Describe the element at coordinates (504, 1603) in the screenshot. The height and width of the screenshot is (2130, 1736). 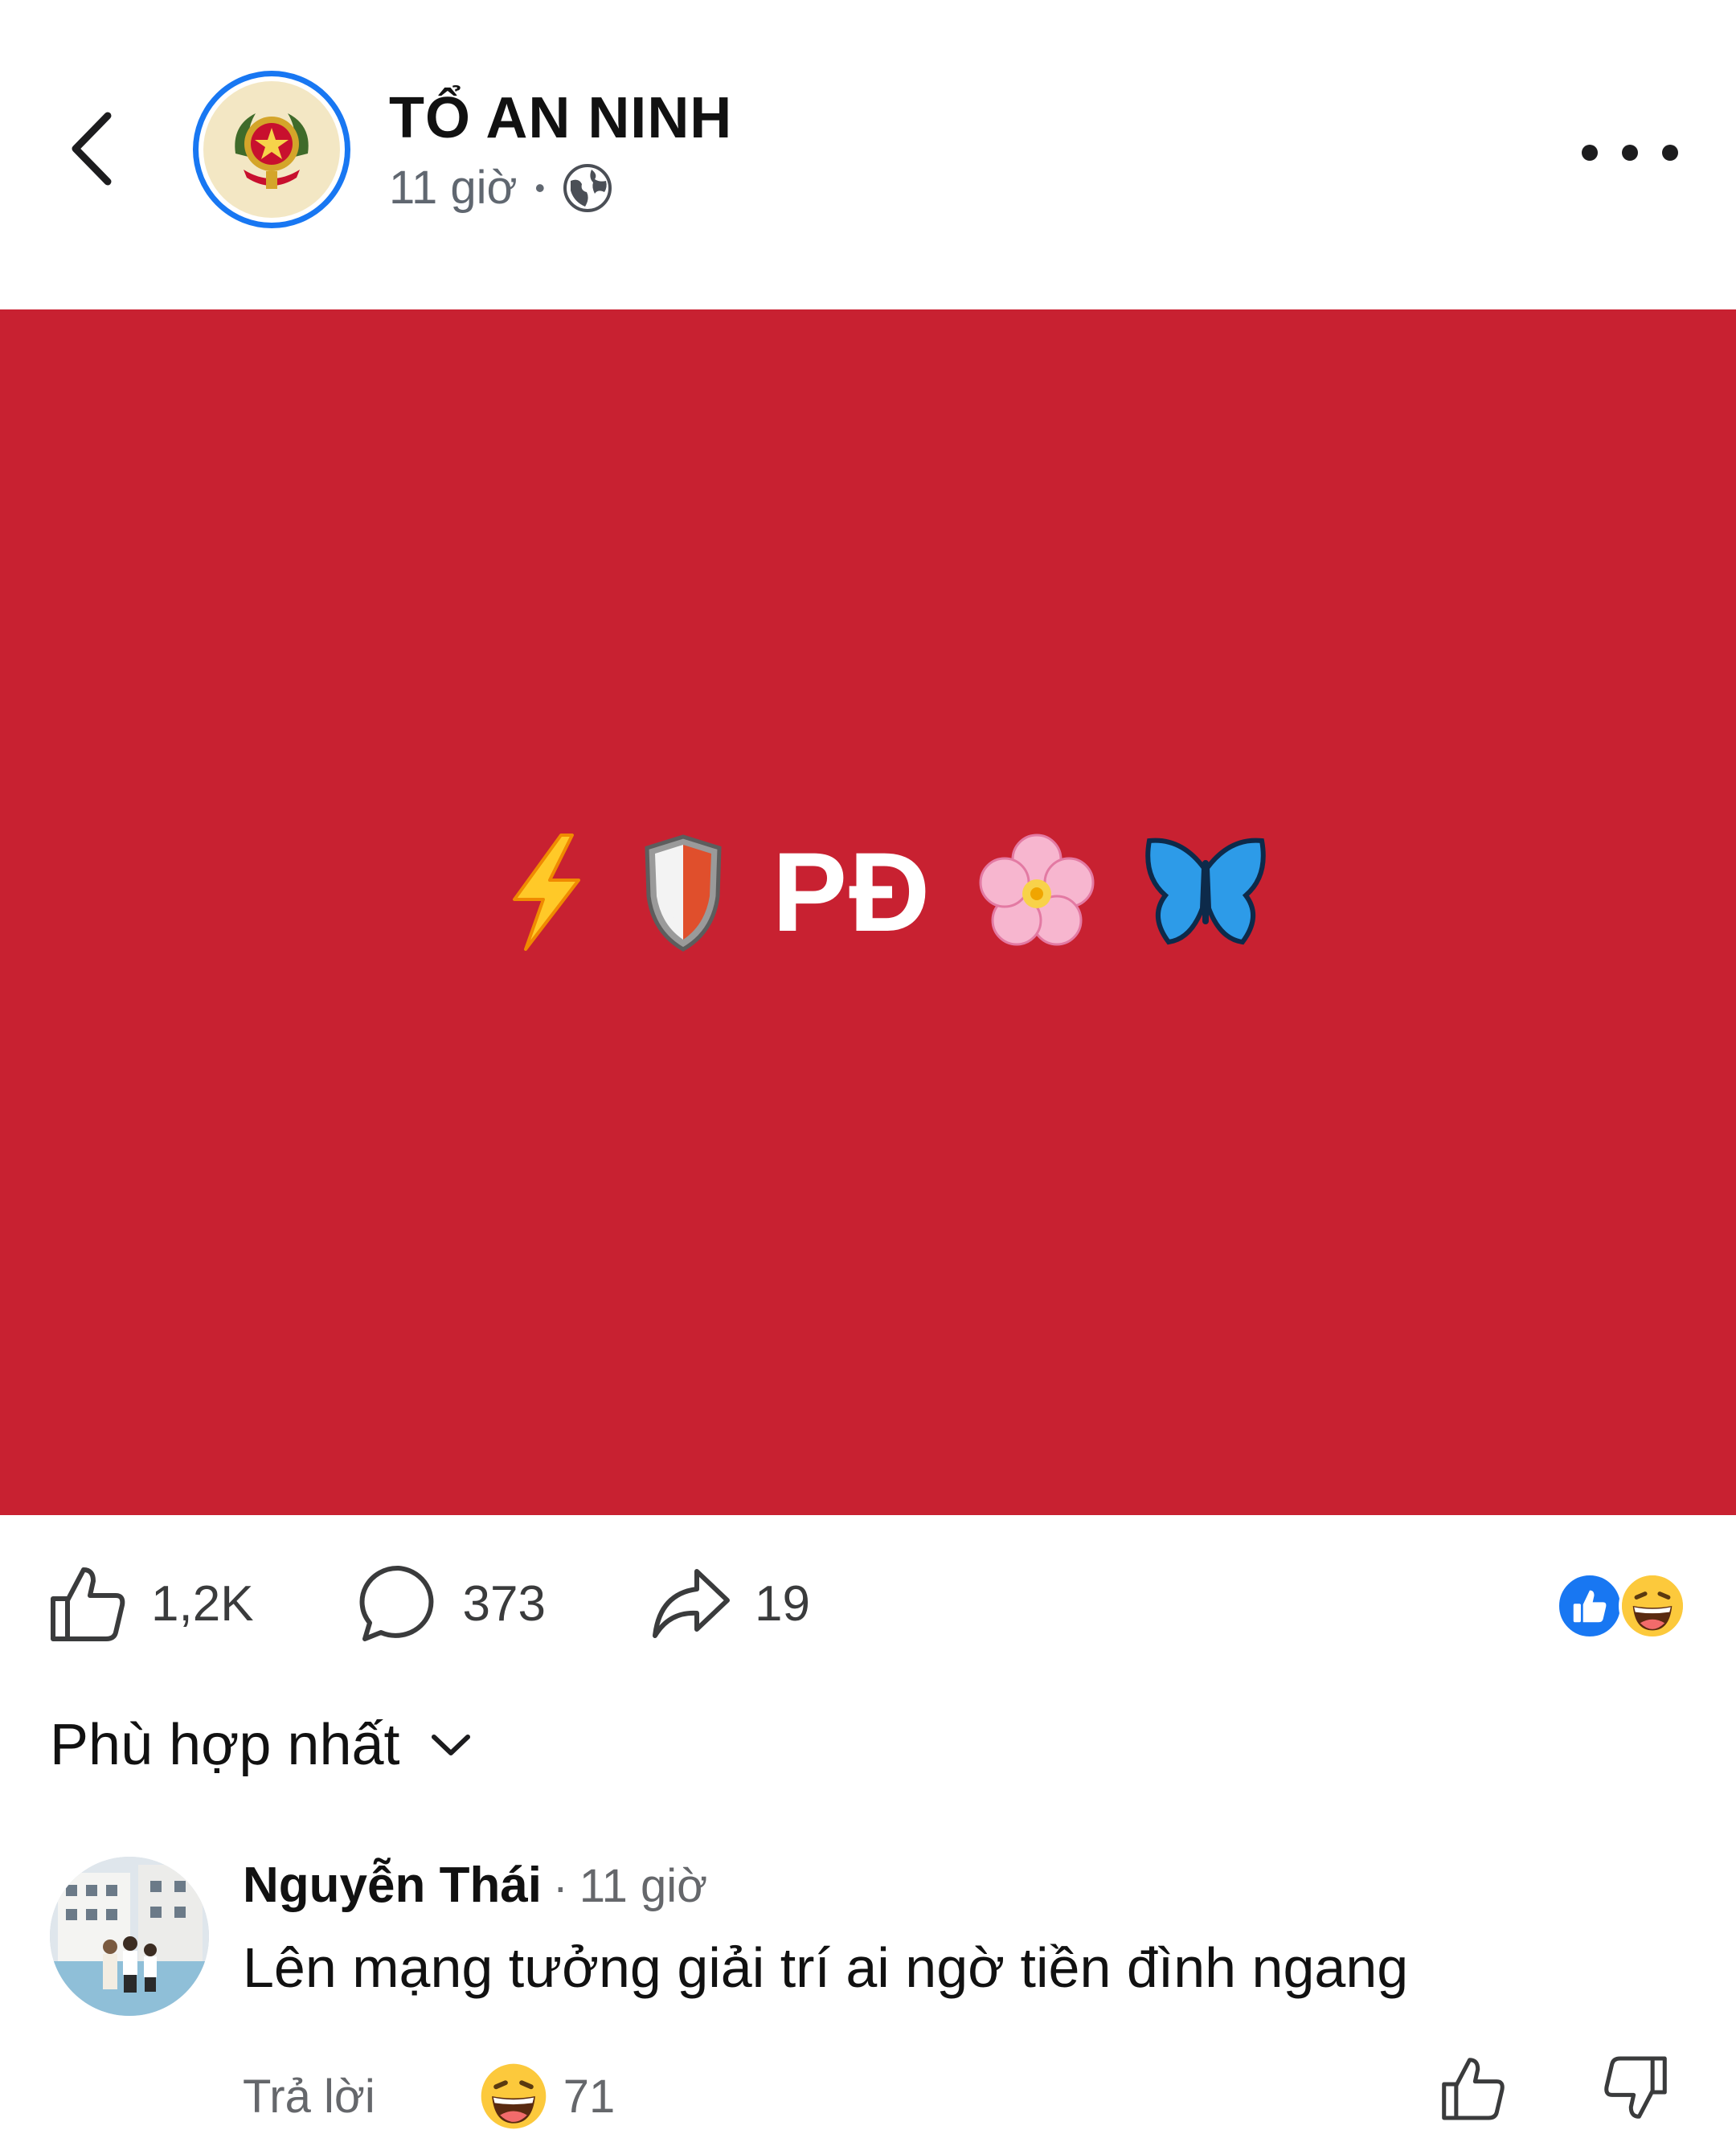
I see `comment-count: 373` at that location.